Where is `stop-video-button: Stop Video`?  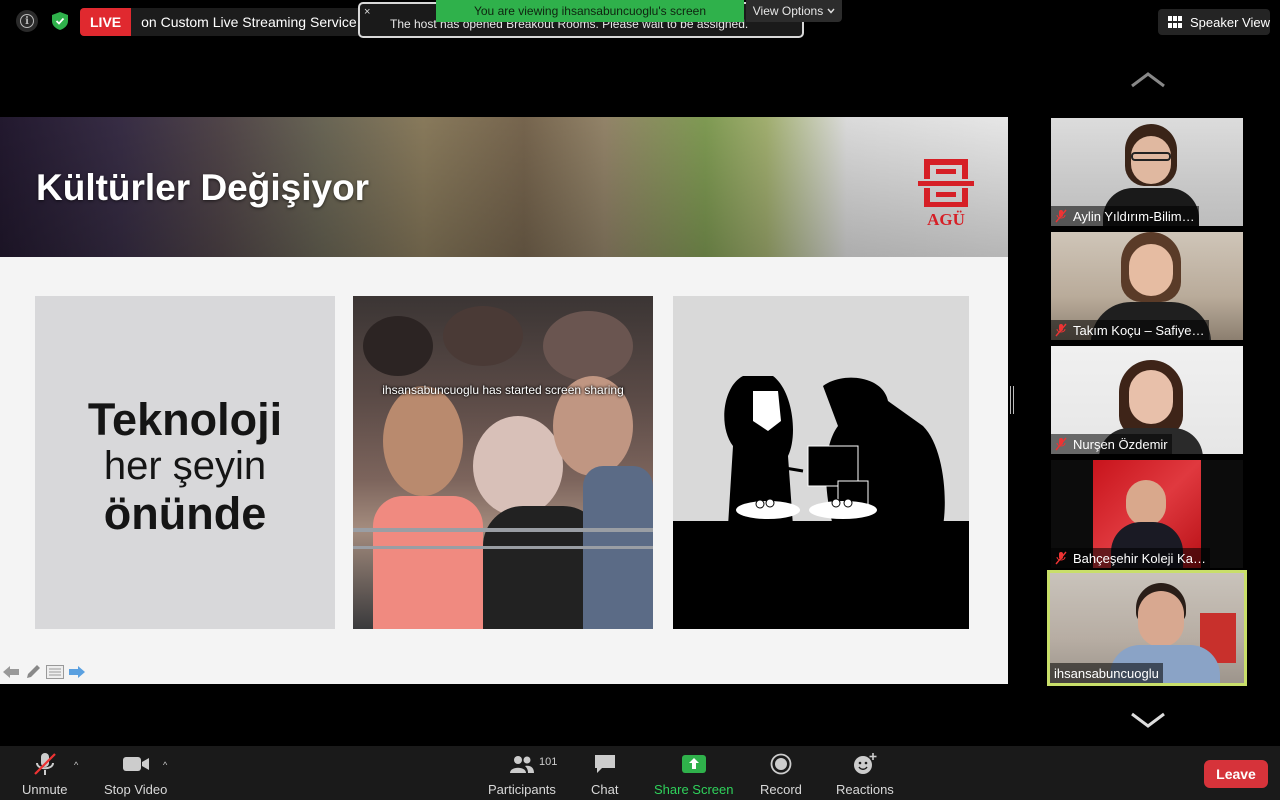 stop-video-button: Stop Video is located at coordinates (135, 774).